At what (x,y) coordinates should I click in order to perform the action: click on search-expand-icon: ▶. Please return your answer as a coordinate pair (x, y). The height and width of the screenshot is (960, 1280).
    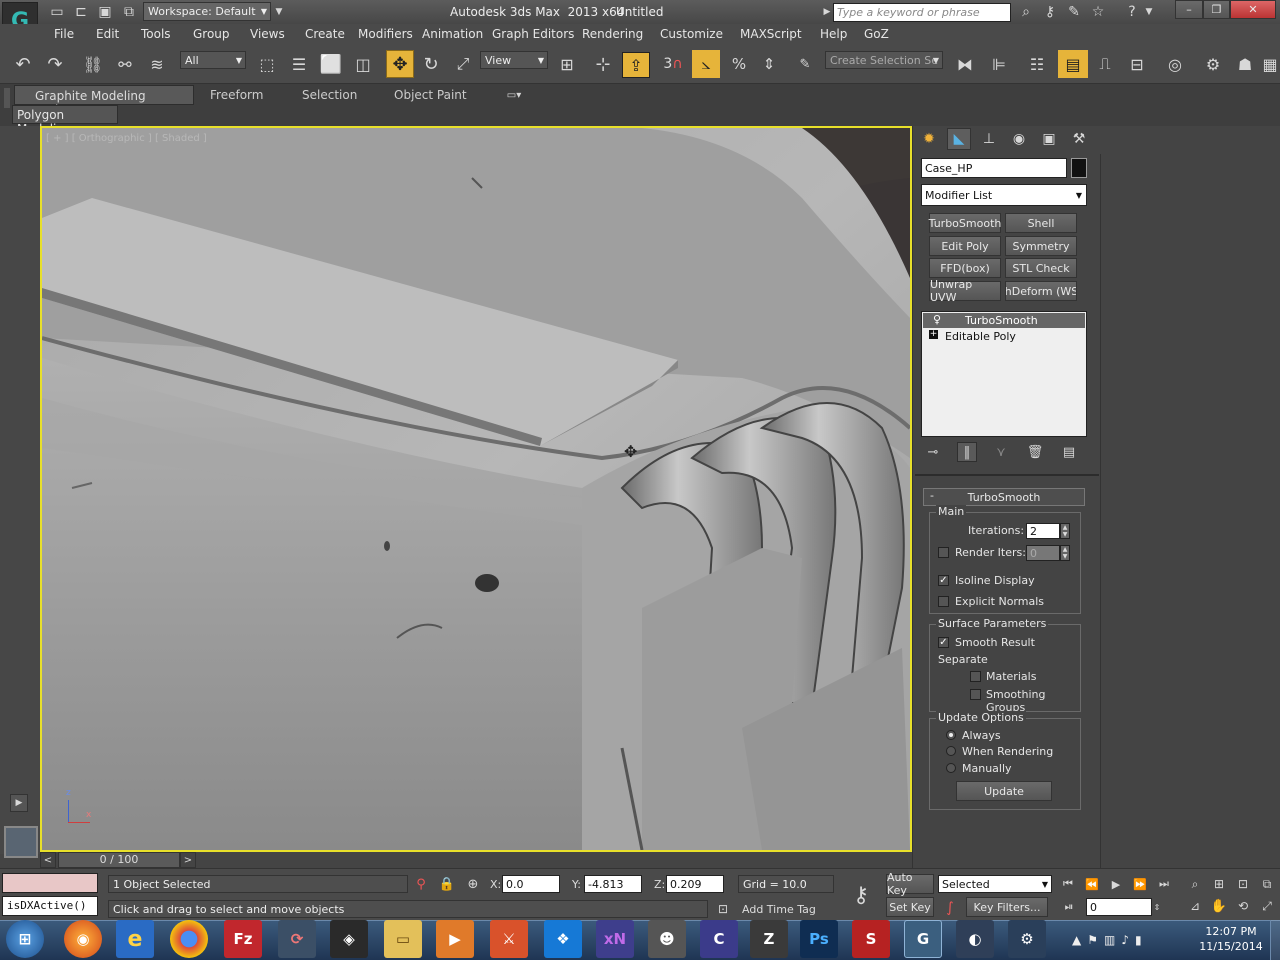
    Looking at the image, I should click on (827, 12).